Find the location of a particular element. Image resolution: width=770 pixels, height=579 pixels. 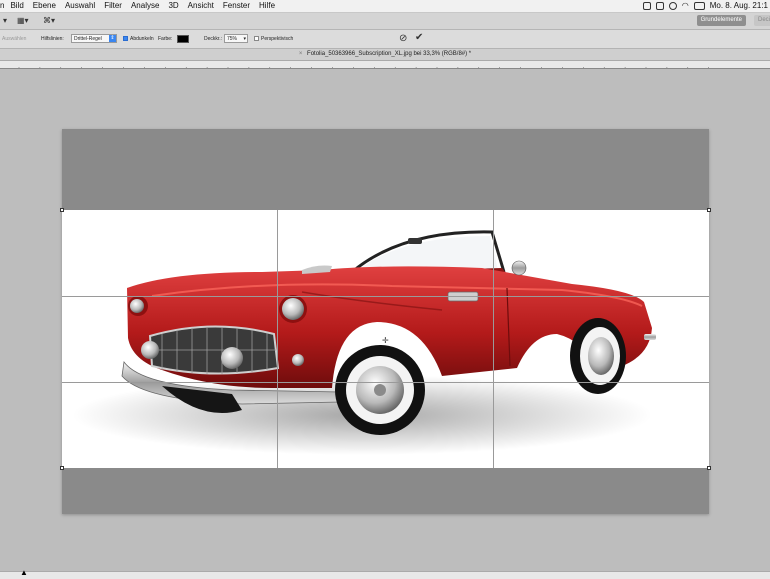

deckkraft-input: 75% ▾ is located at coordinates (236, 38).